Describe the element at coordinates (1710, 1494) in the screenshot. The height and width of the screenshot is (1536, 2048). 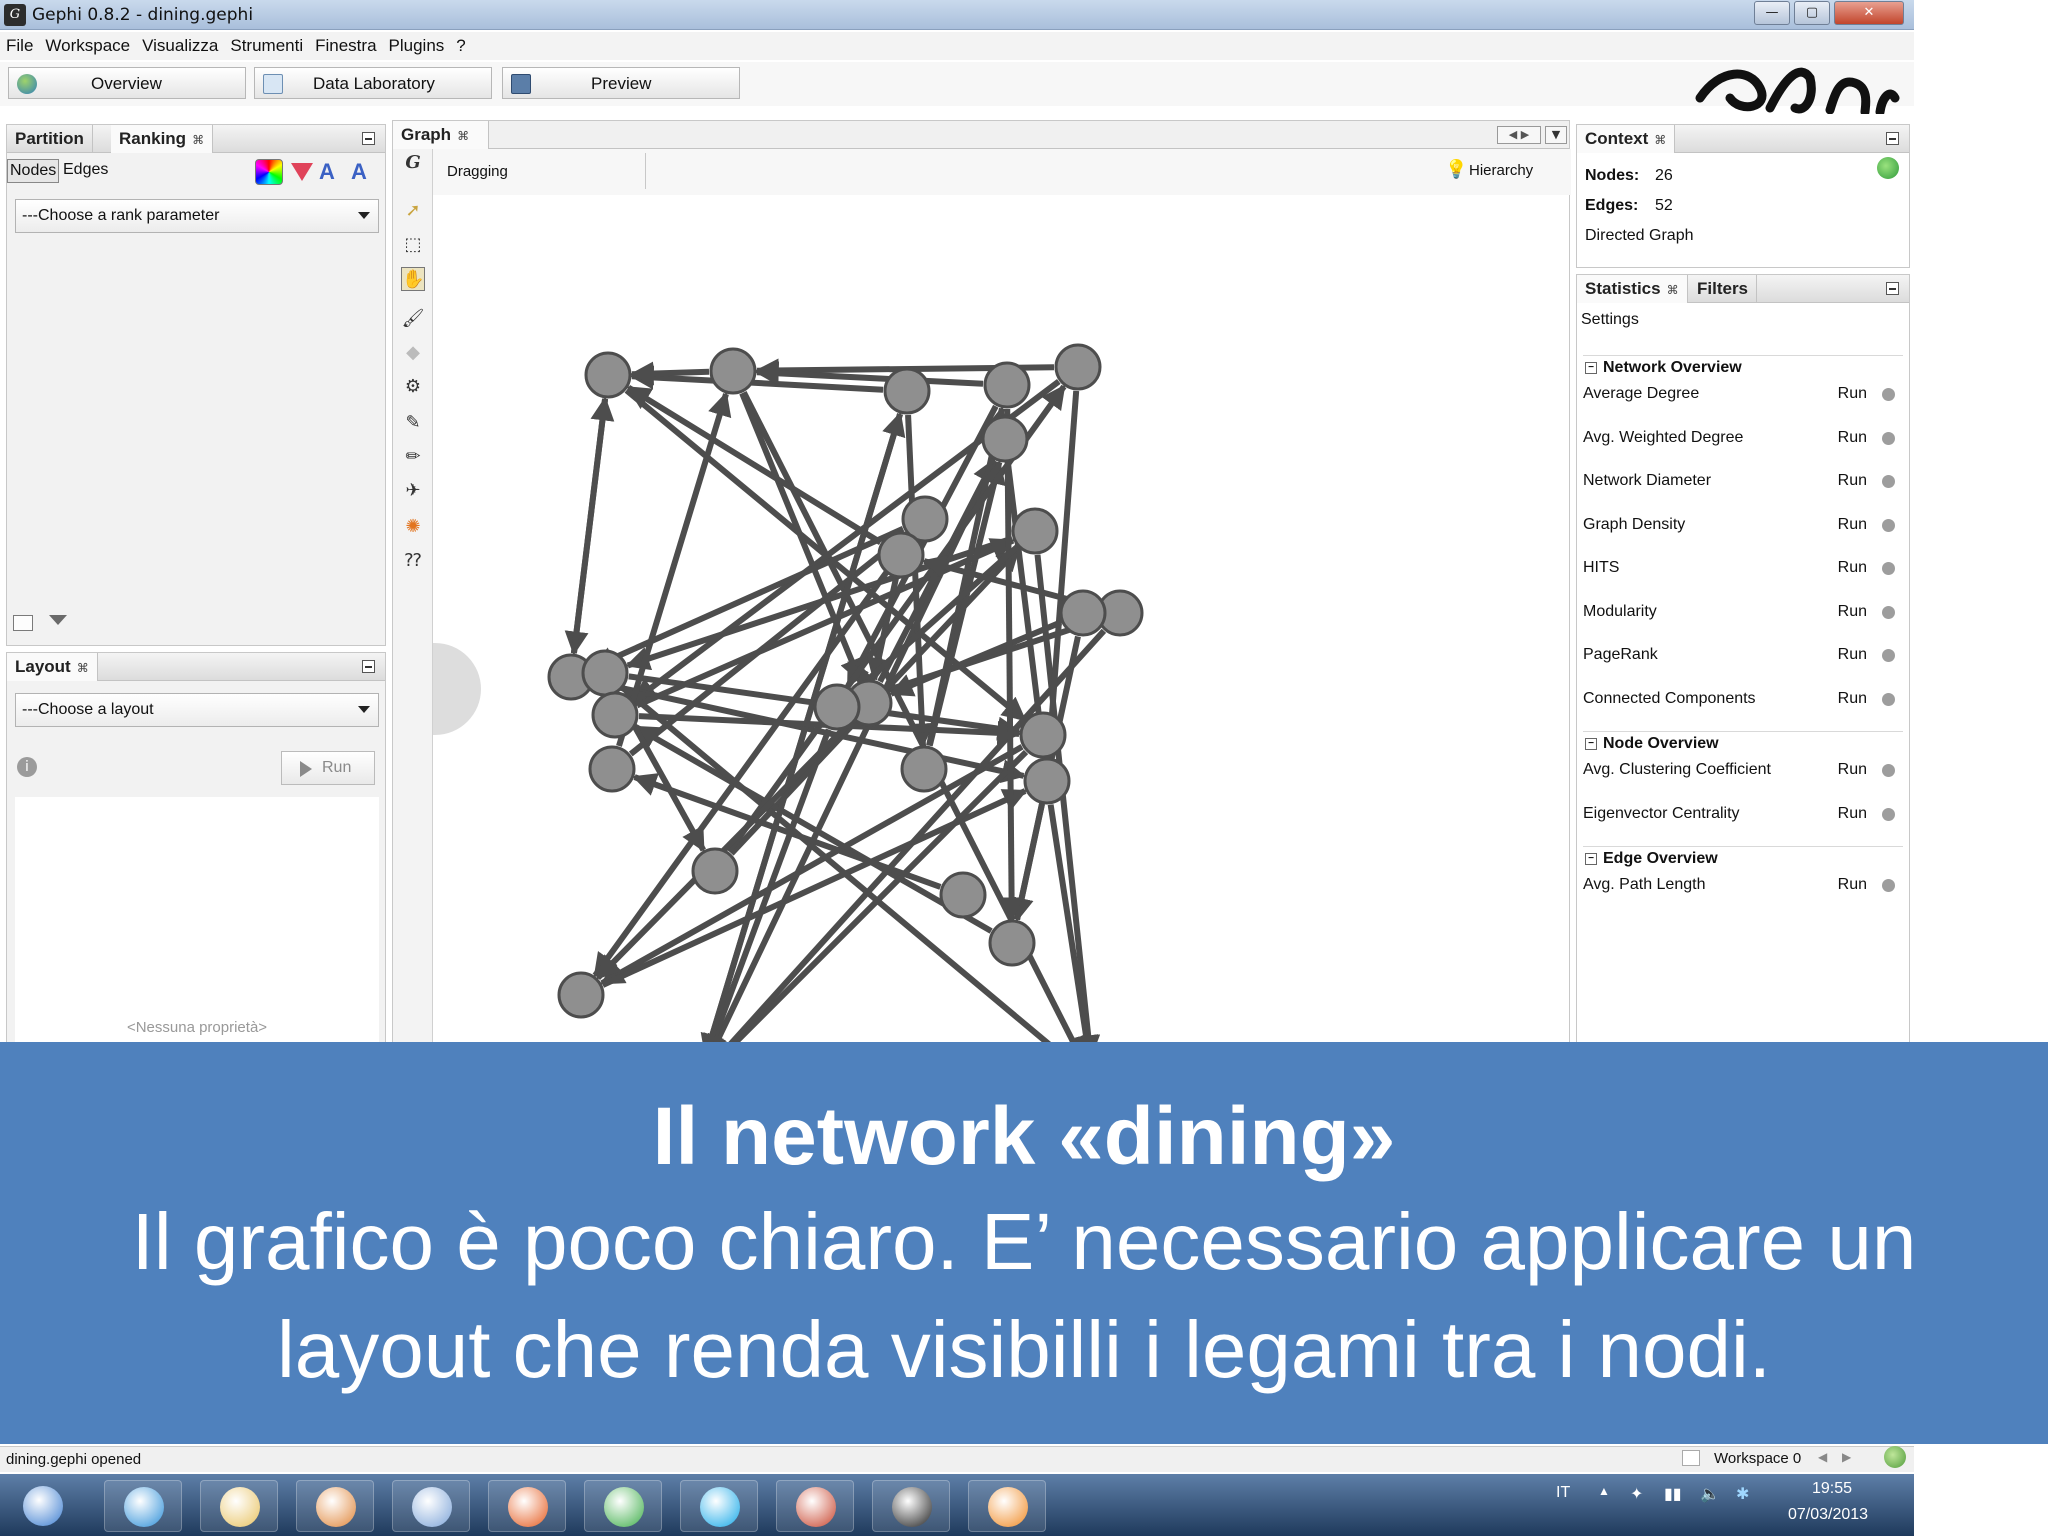
I see `volume-icon: 🔈` at that location.